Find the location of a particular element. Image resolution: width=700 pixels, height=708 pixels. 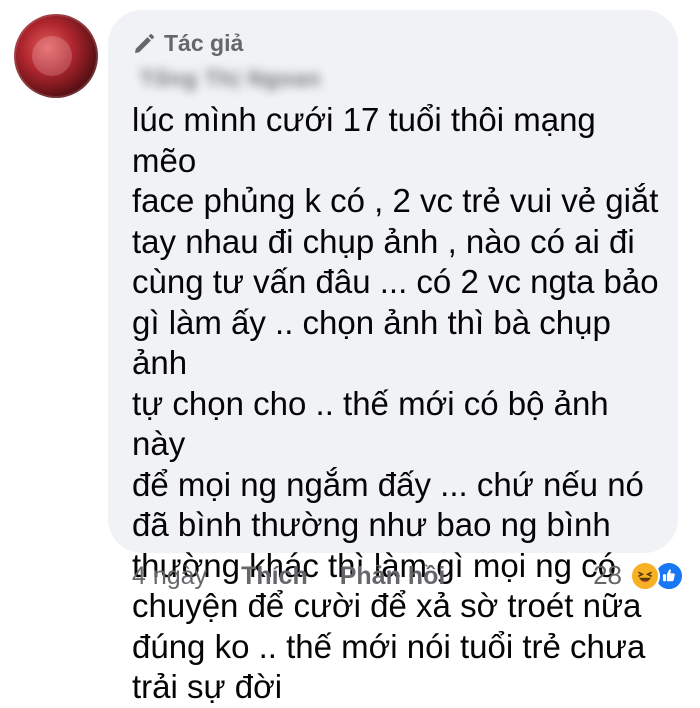

comment-actions: 4 ngày Thích Phản hồi is located at coordinates (304, 576).